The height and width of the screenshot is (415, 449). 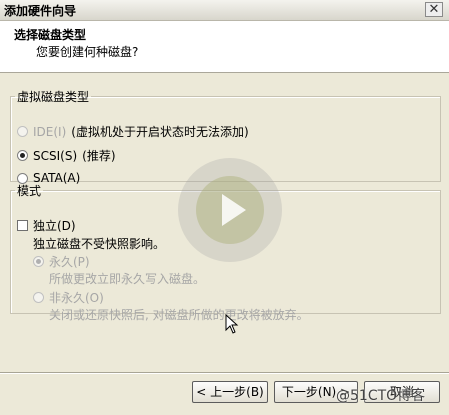 I want to click on radio-scsi-note: (推荐), so click(x=99, y=156).